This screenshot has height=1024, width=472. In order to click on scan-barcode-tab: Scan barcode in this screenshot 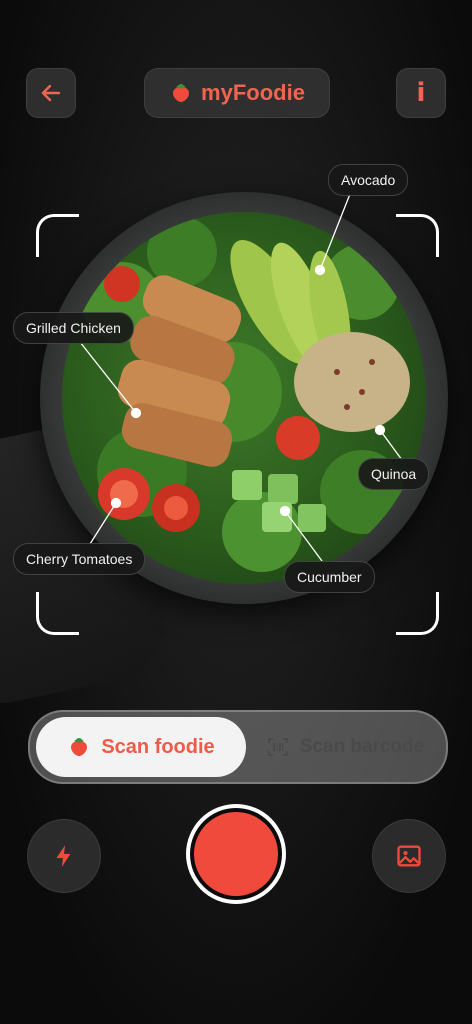, I will do `click(345, 747)`.